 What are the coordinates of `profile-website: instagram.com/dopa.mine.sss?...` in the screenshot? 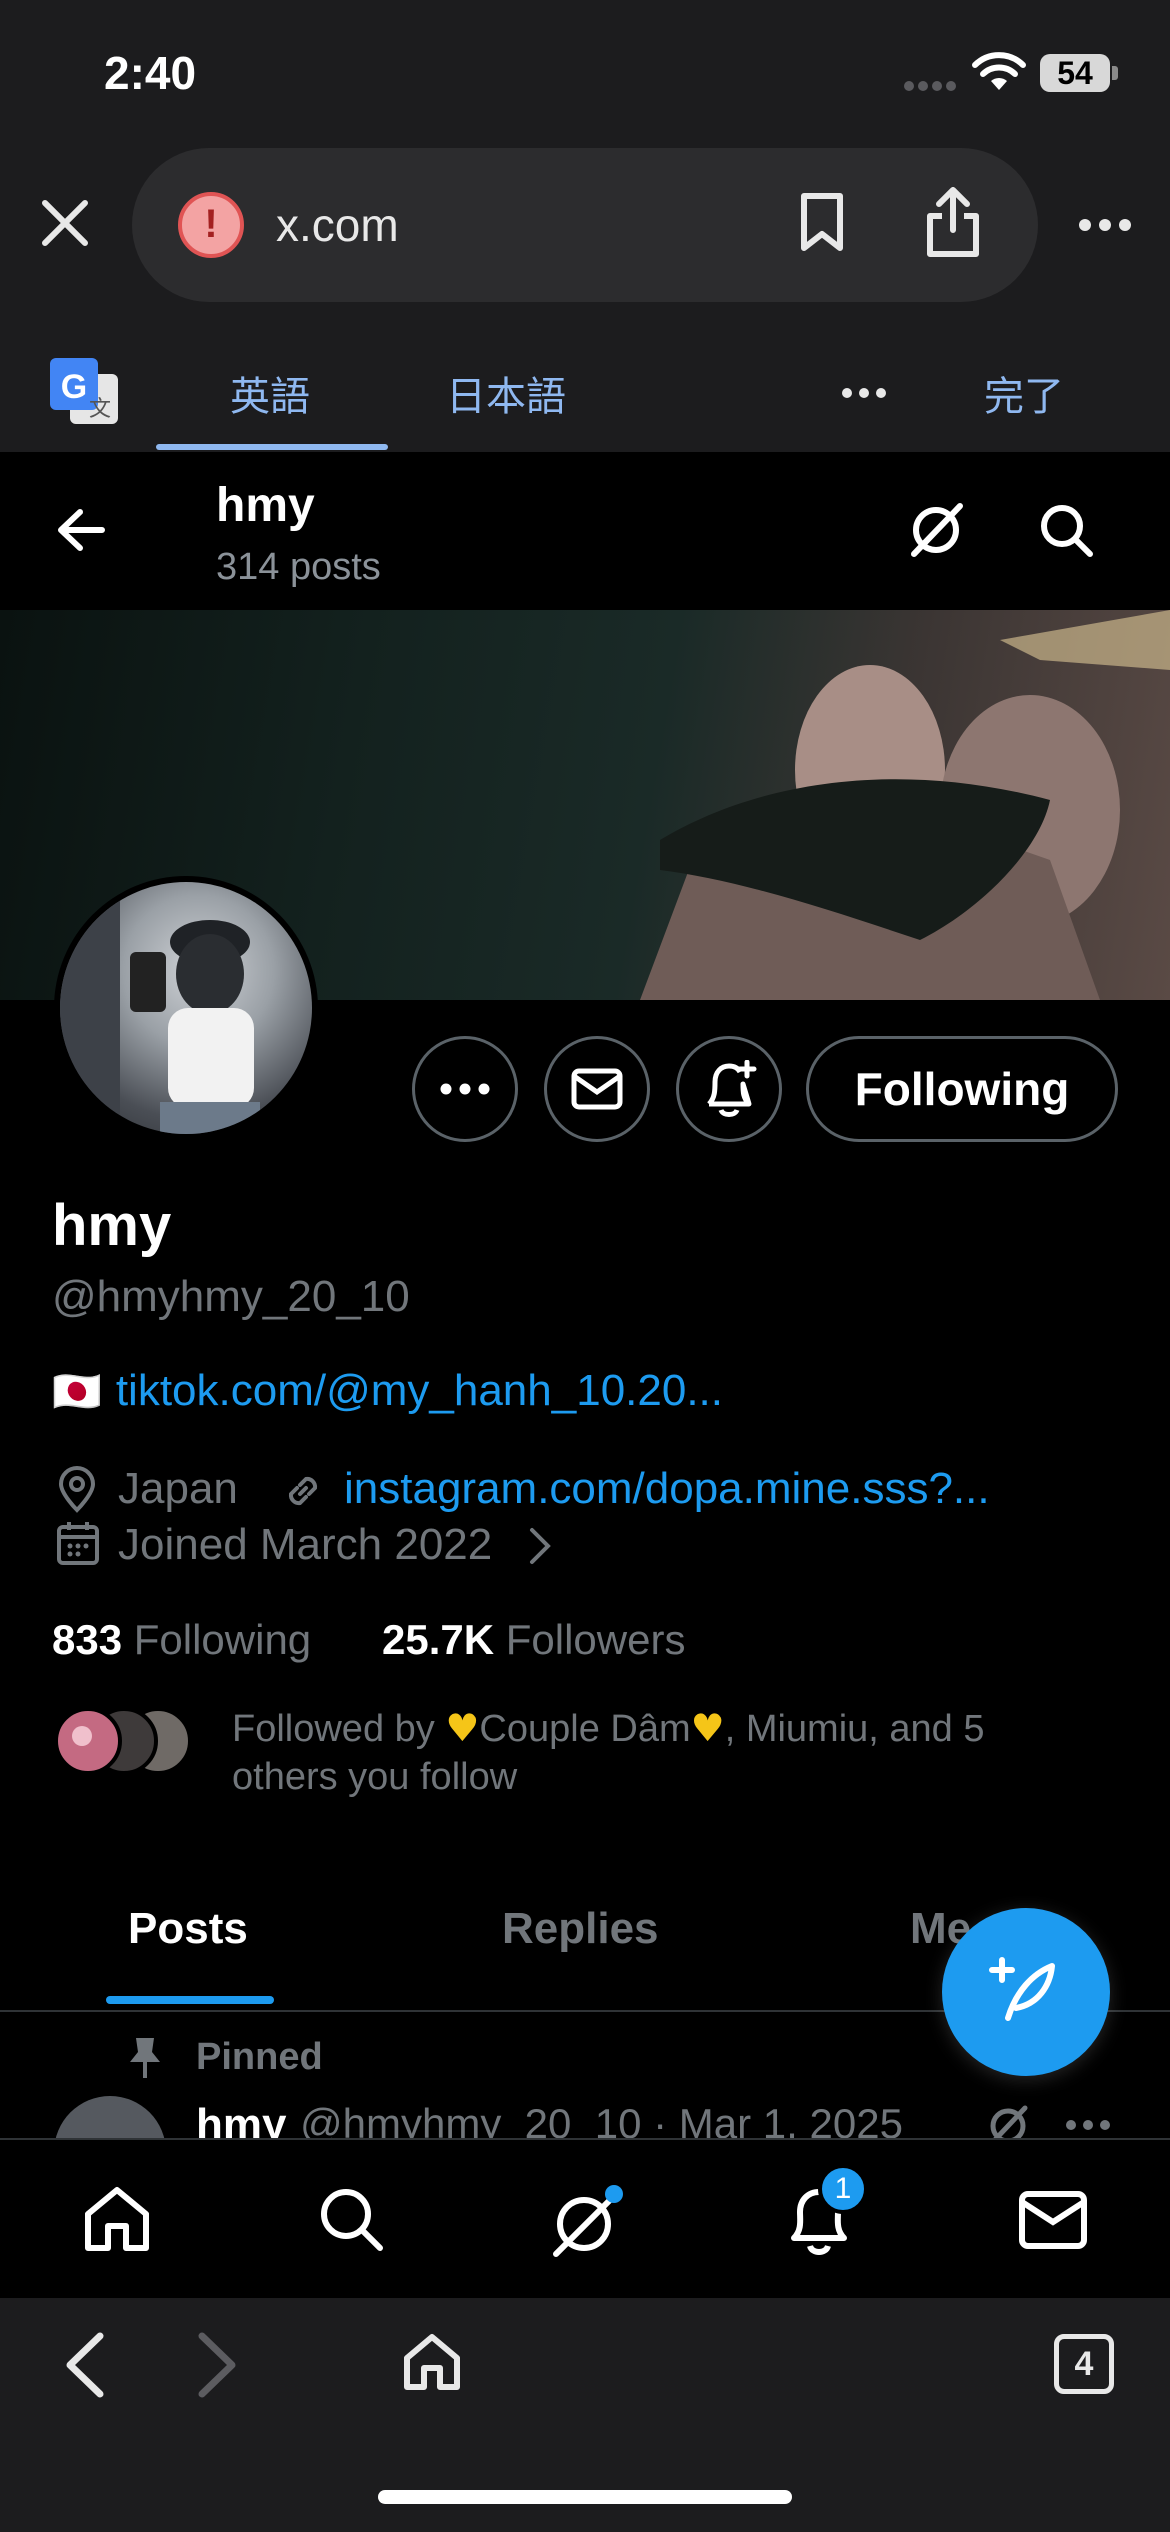 It's located at (667, 1489).